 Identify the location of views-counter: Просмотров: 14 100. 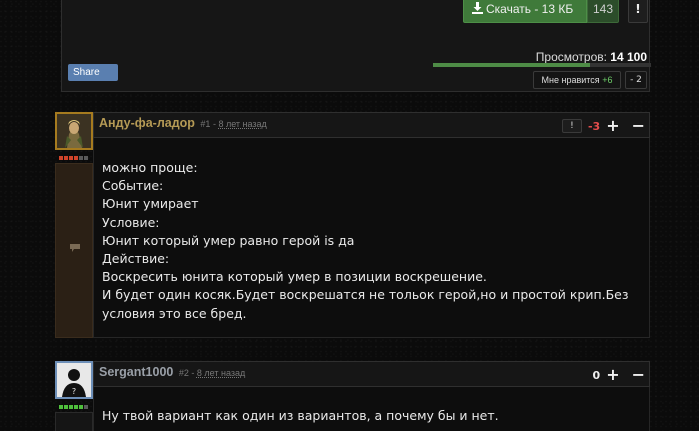
(591, 57).